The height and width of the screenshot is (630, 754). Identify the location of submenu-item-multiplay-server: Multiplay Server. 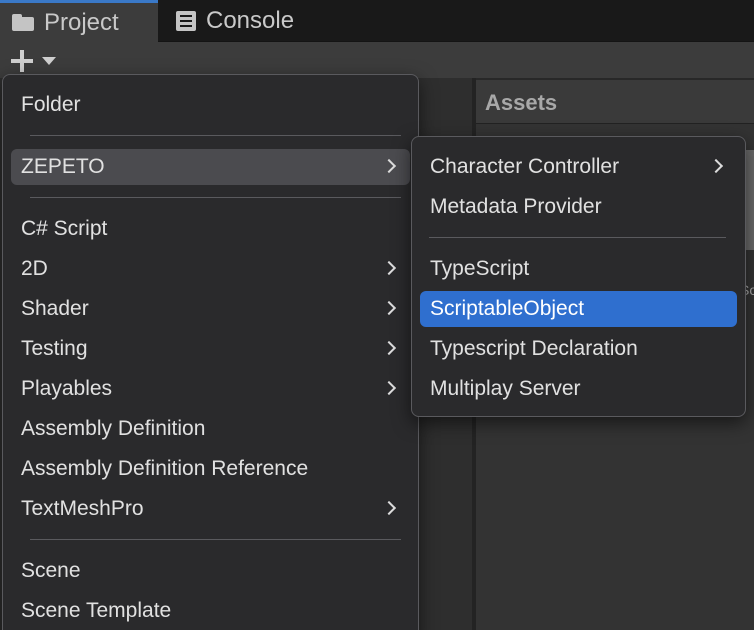
(578, 389).